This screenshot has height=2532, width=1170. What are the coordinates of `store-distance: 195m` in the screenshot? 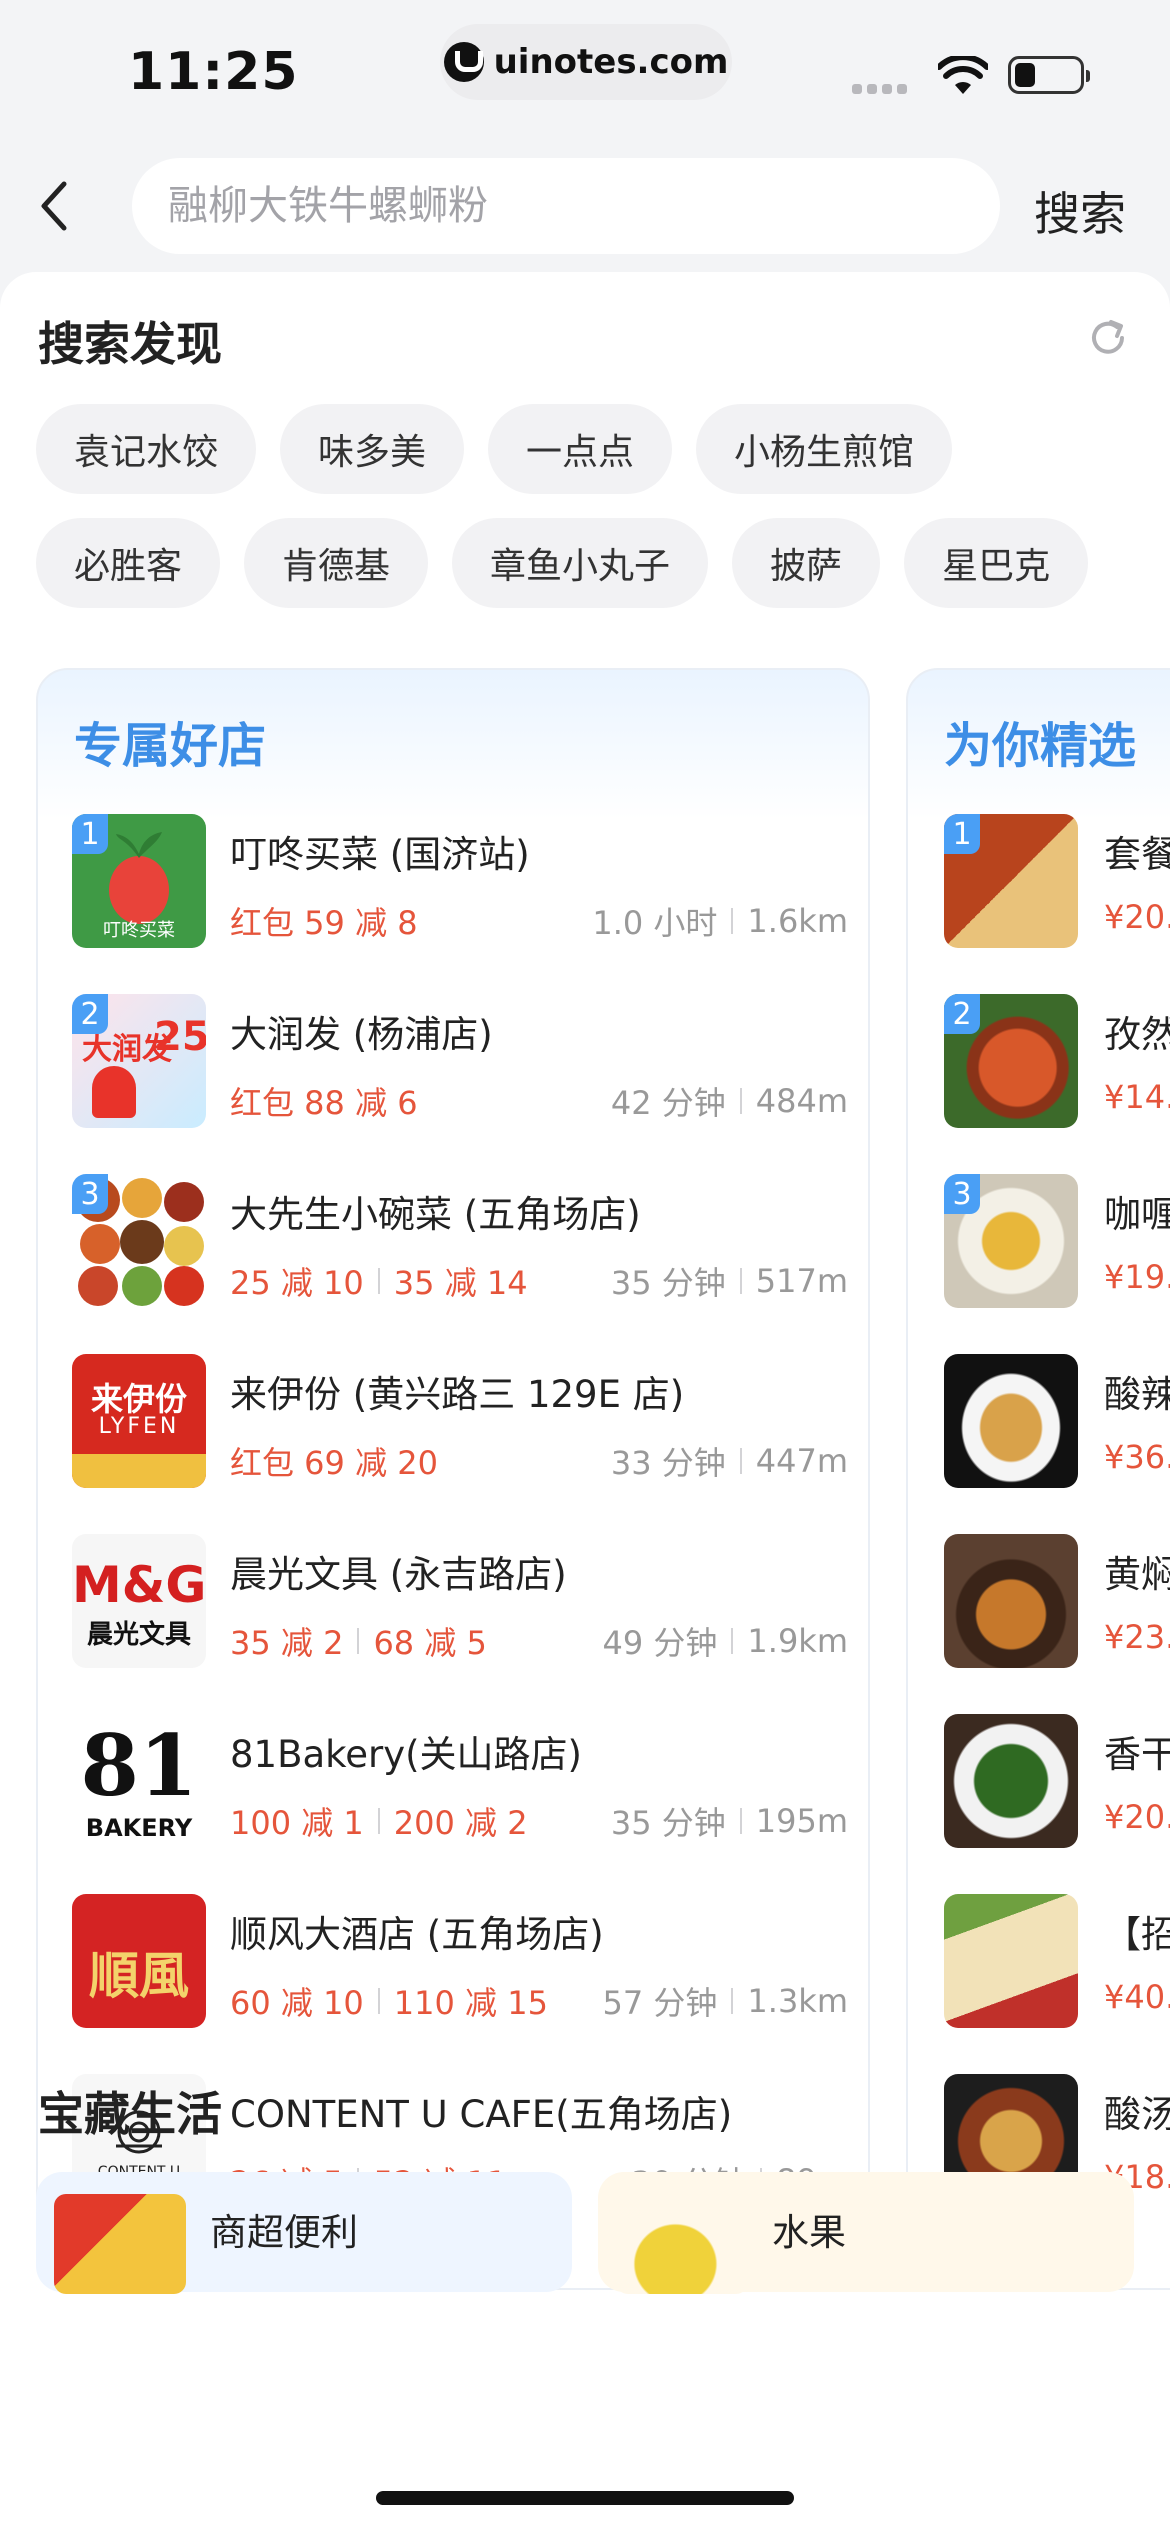 It's located at (801, 1821).